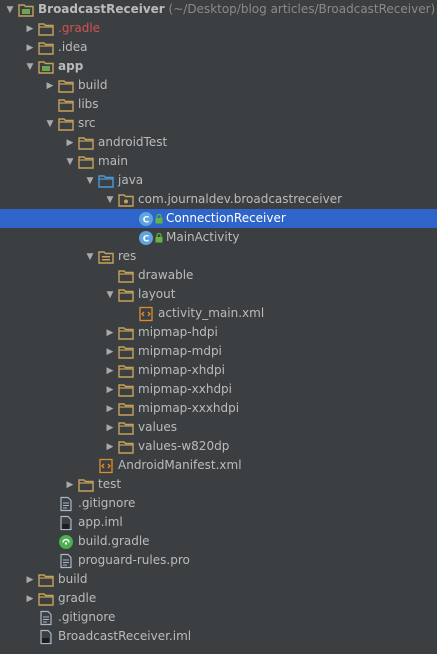 The width and height of the screenshot is (437, 654). What do you see at coordinates (166, 275) in the screenshot?
I see `tree-item-label: drawable` at bounding box center [166, 275].